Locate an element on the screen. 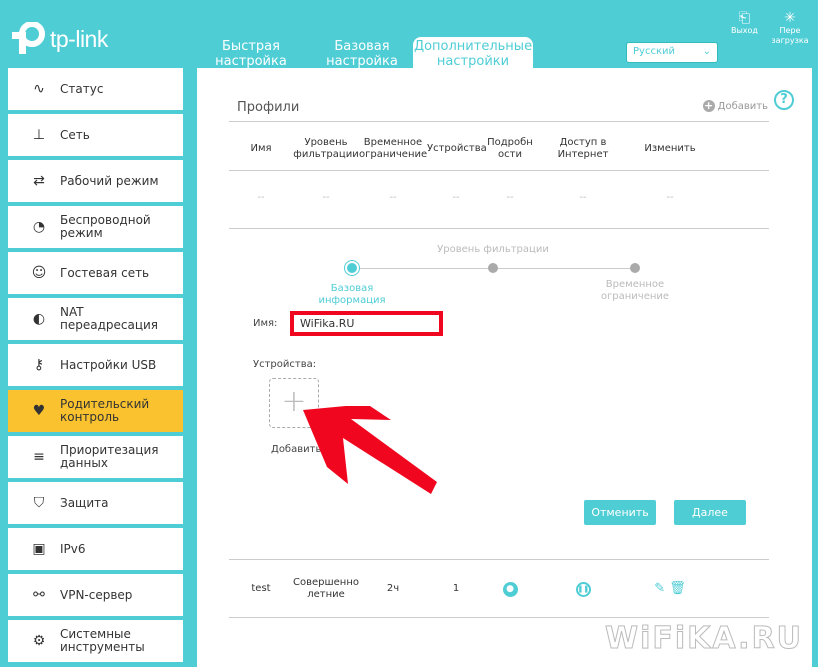 The width and height of the screenshot is (818, 667). ipv6-icon: ▣ is located at coordinates (39, 549).